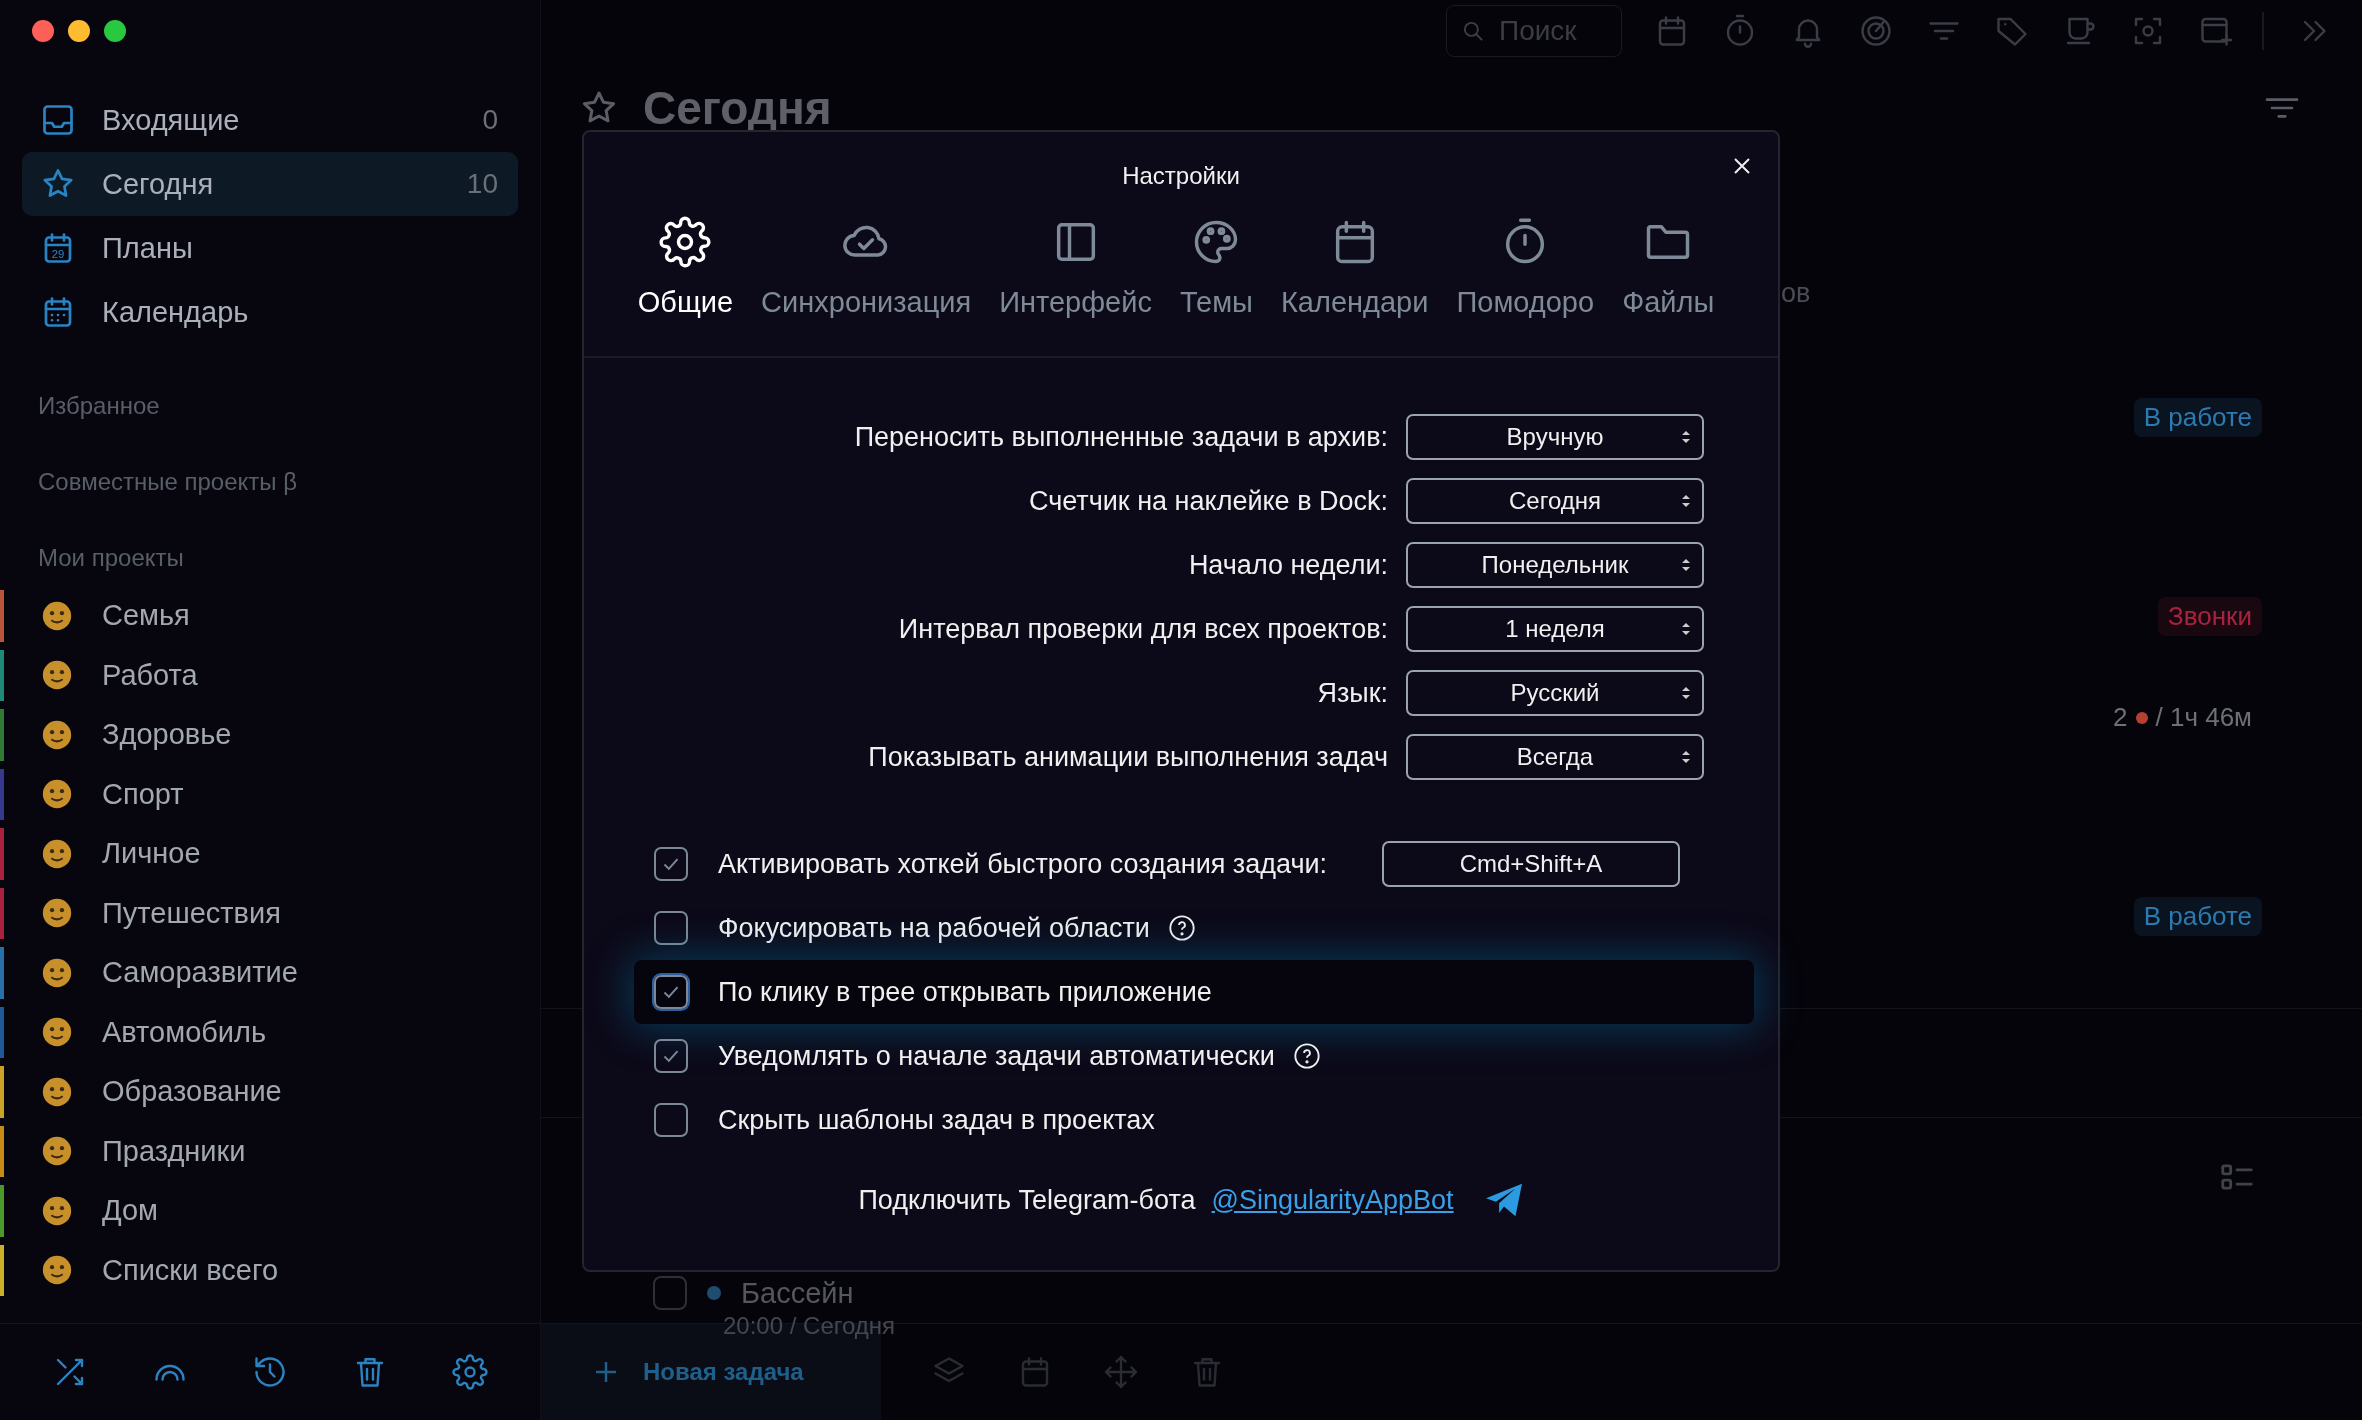 The width and height of the screenshot is (2362, 1420). Describe the element at coordinates (1555, 629) in the screenshot. I see `dropdown: 1 неделя` at that location.